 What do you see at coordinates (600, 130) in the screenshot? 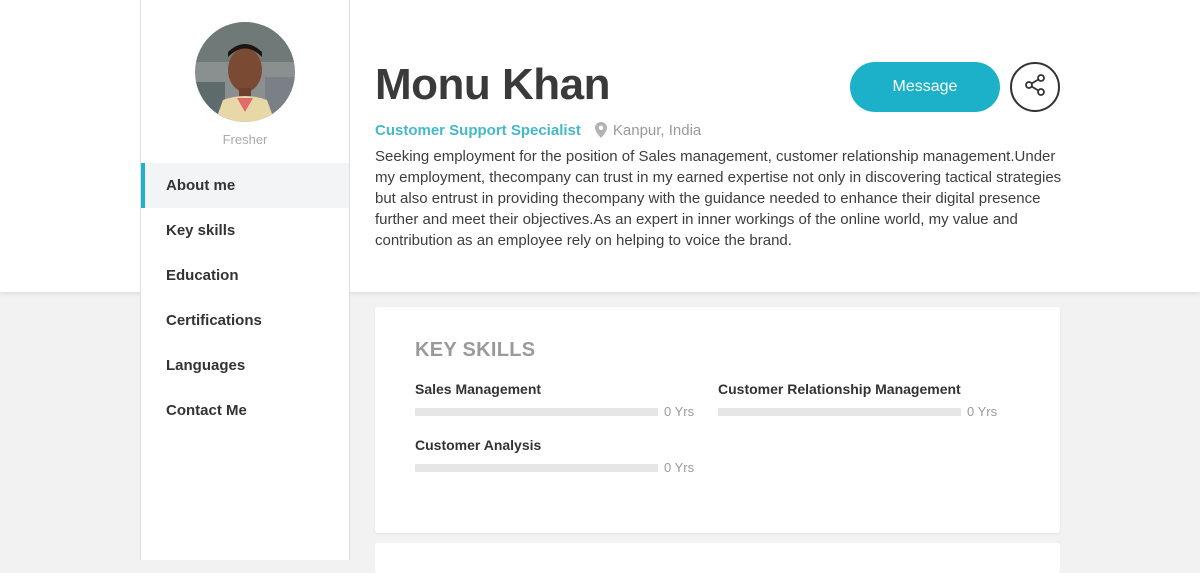
I see `location-pin-icon` at bounding box center [600, 130].